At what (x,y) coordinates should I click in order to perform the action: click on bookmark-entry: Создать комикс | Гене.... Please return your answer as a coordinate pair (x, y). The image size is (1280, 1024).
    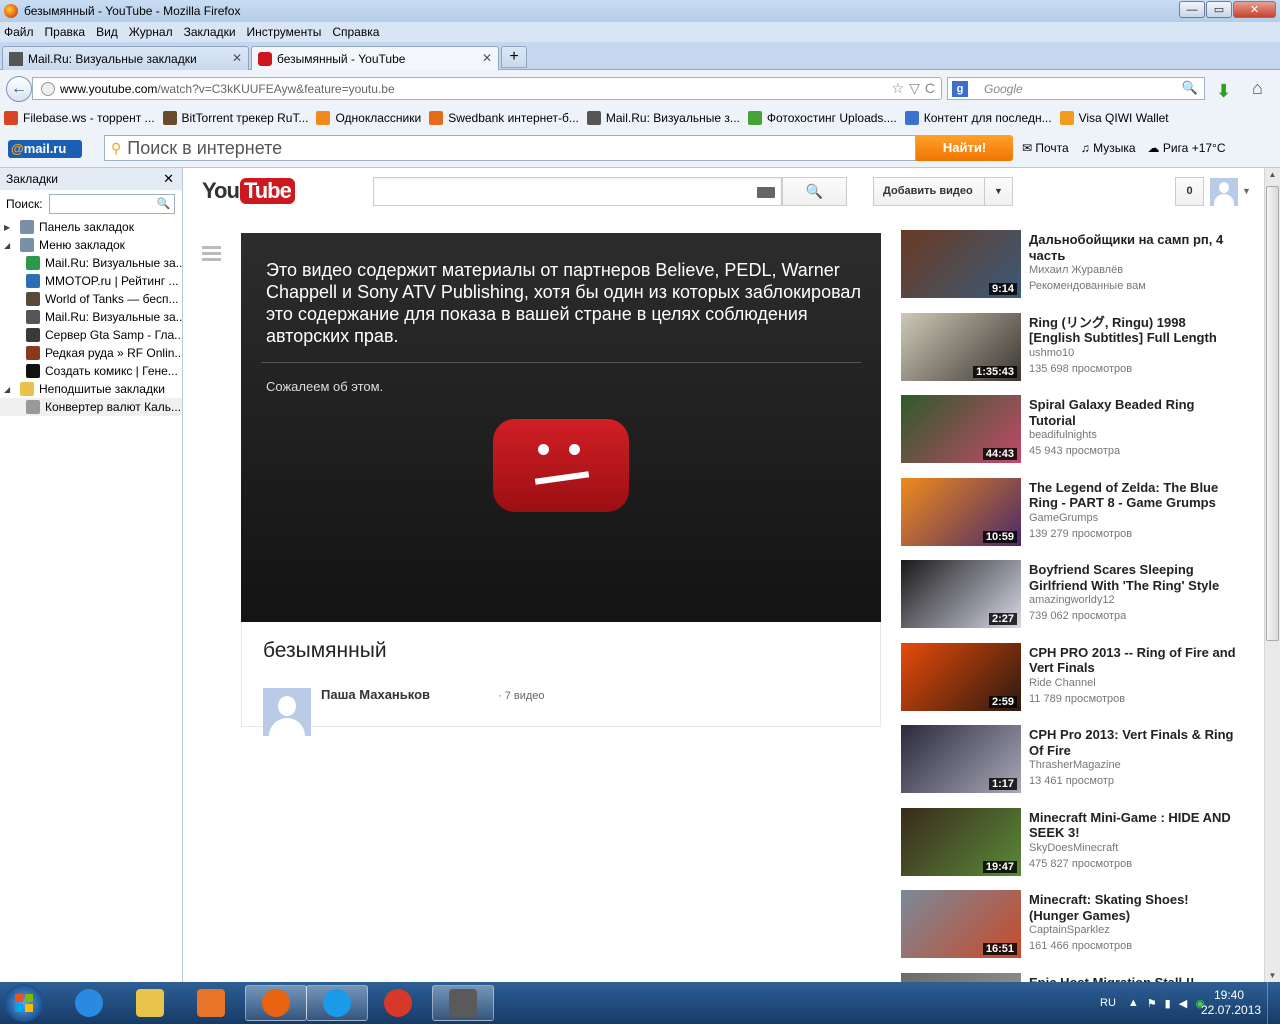
    Looking at the image, I should click on (91, 371).